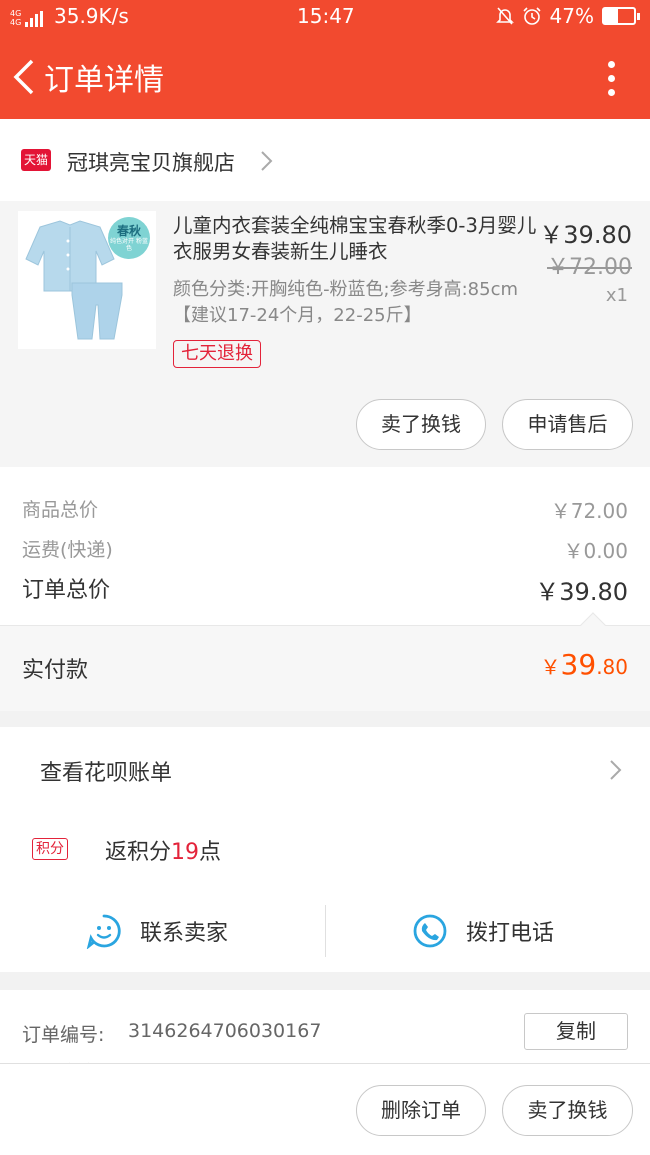  Describe the element at coordinates (504, 16) in the screenshot. I see `bell-muted-icon` at that location.